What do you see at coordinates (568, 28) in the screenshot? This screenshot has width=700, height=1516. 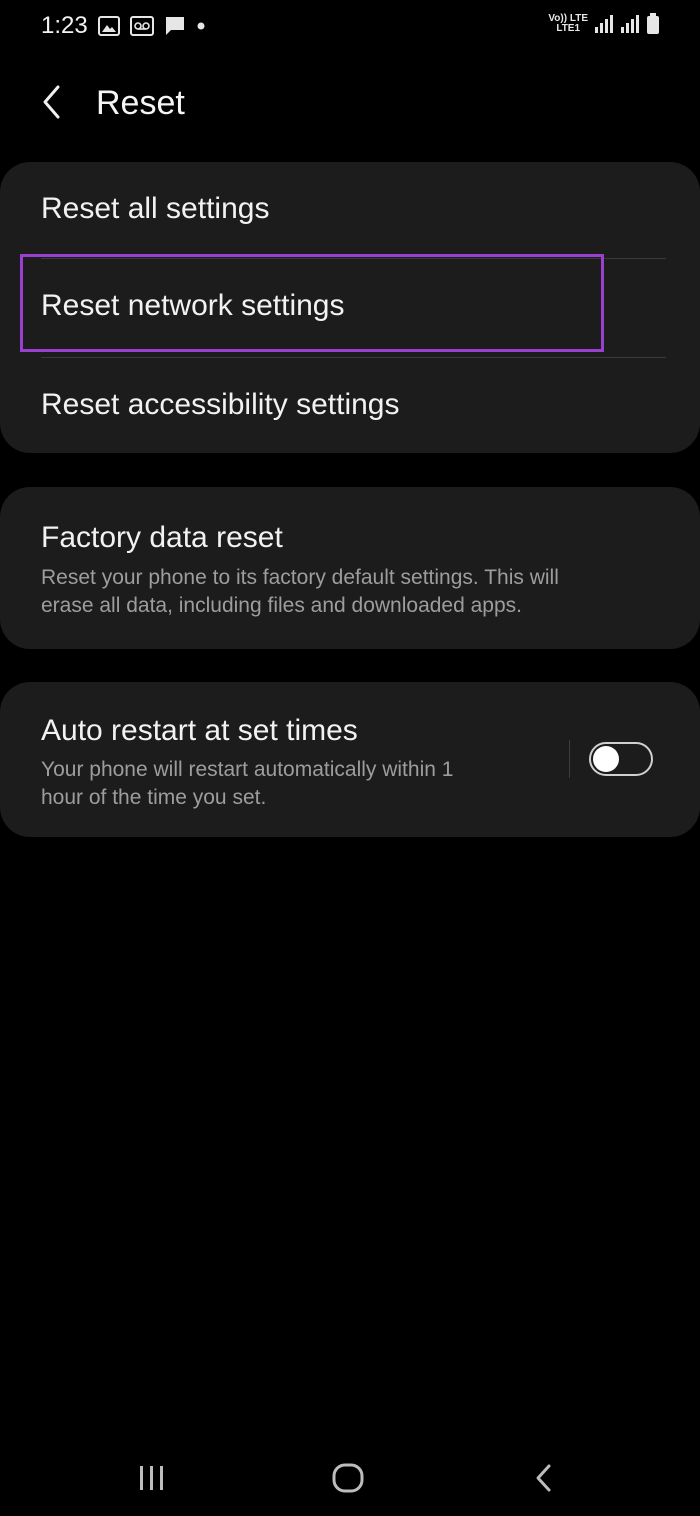 I see `network-label-bottom: LTE1` at bounding box center [568, 28].